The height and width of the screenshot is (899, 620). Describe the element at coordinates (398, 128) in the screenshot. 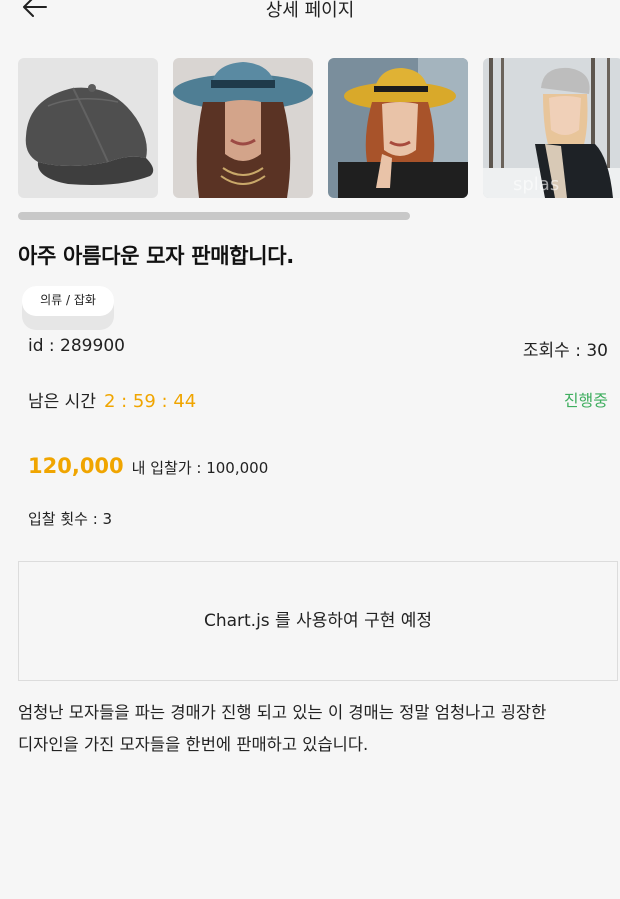

I see `gallery-image-yellow-hat` at that location.